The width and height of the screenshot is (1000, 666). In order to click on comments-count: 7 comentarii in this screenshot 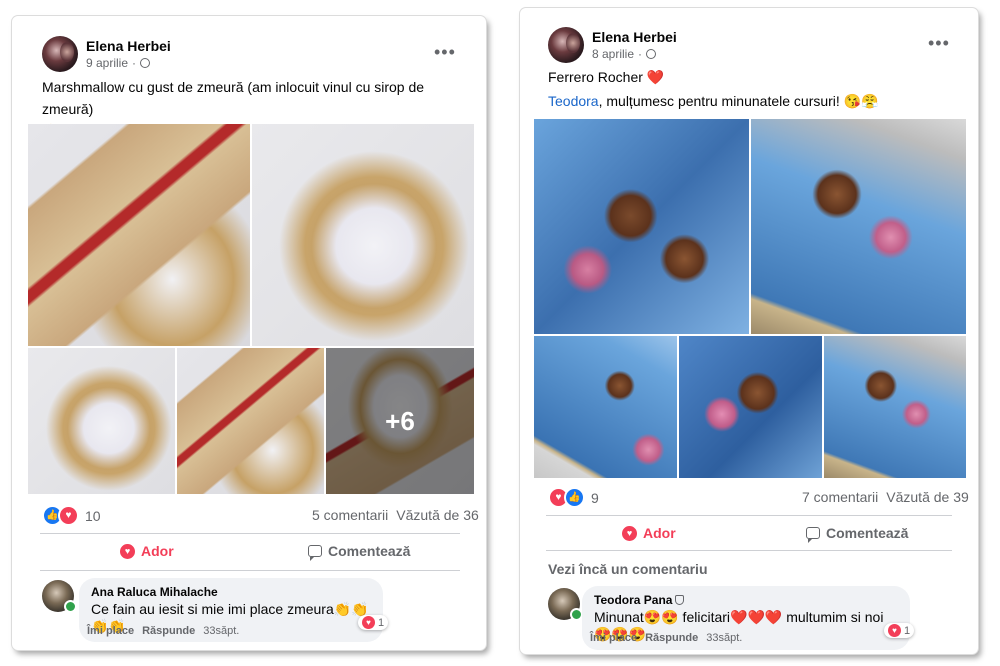, I will do `click(840, 497)`.